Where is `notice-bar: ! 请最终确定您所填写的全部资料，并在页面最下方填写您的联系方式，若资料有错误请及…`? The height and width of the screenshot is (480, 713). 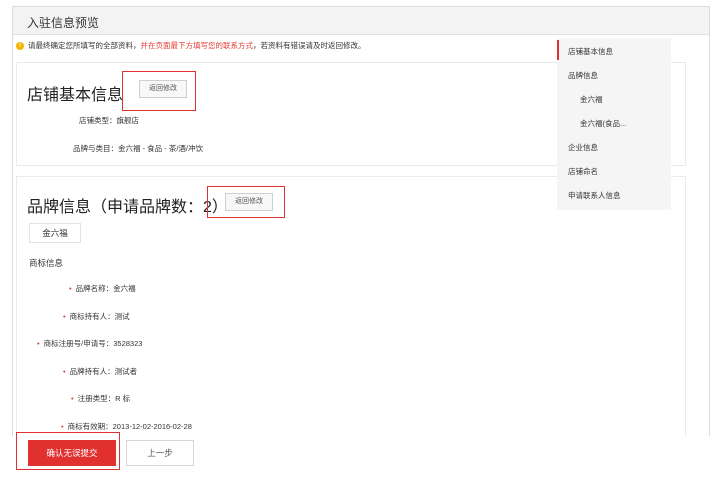
notice-bar: ! 请最终确定您所填写的全部资料，并在页面最下方填写您的联系方式，若资料有错误请及… is located at coordinates (191, 45).